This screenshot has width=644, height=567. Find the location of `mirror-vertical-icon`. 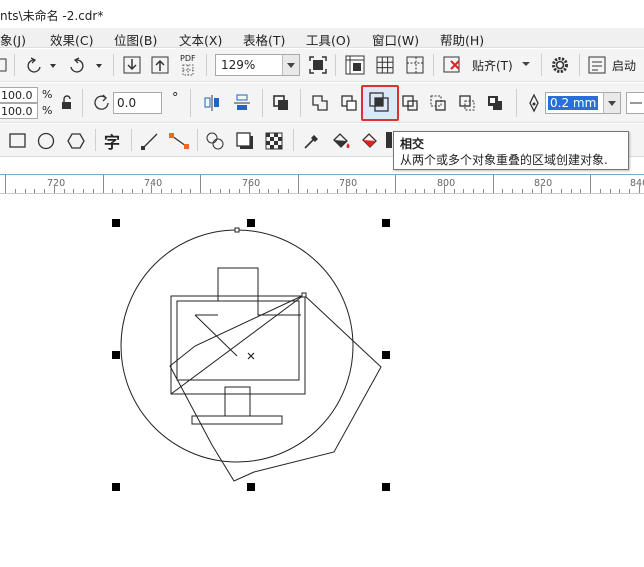

mirror-vertical-icon is located at coordinates (242, 103).